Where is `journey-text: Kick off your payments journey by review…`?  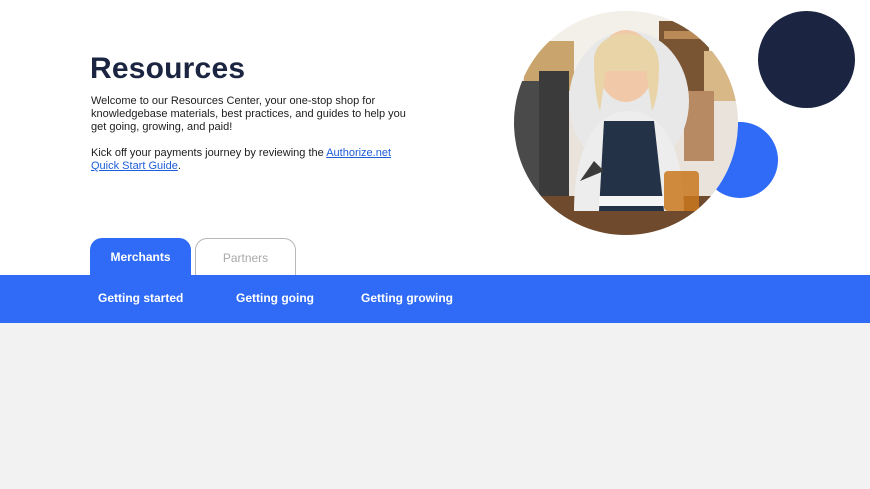 journey-text: Kick off your payments journey by review… is located at coordinates (256, 160).